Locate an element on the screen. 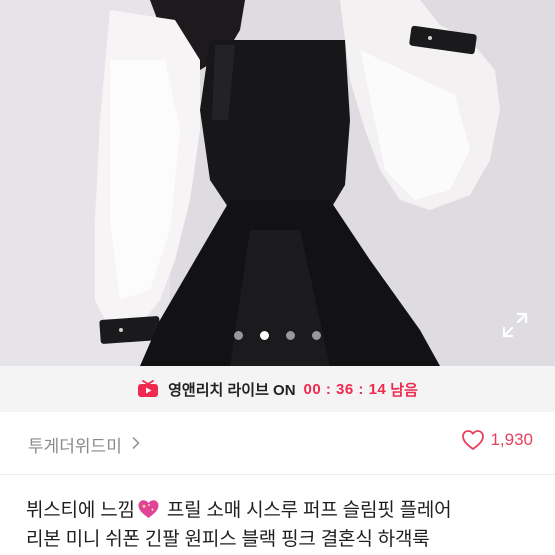  product-title-line2: 리본 미니 쉬폰 긴팔 원피스 블랙 핑크 결혼식 하객룩 is located at coordinates (228, 539).